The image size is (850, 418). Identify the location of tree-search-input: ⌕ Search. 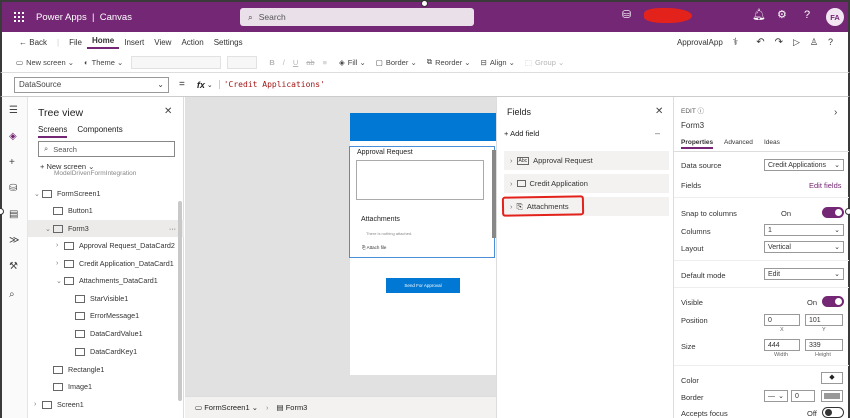
(106, 149).